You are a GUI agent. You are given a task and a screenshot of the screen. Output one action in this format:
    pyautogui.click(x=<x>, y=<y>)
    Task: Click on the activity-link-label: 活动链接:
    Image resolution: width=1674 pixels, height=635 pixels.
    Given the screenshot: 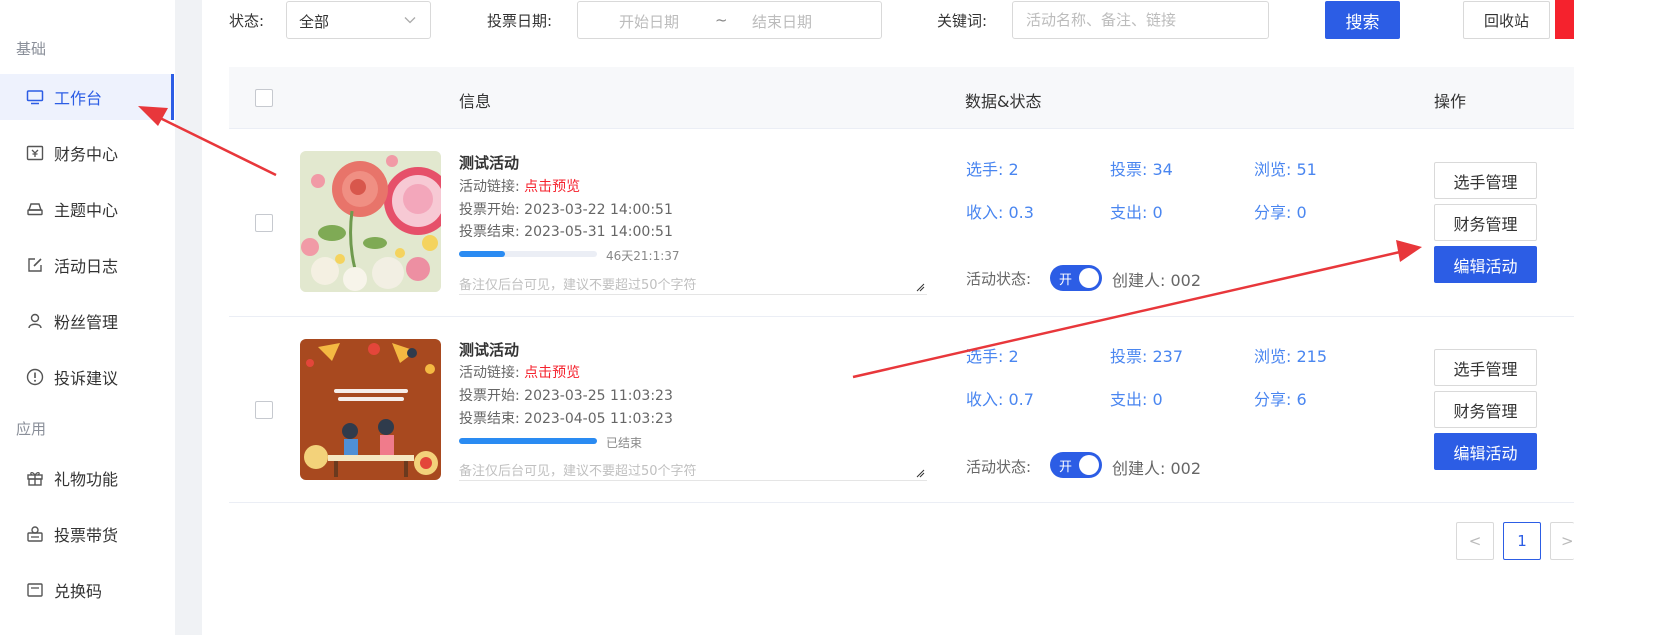 What is the action you would take?
    pyautogui.click(x=492, y=187)
    